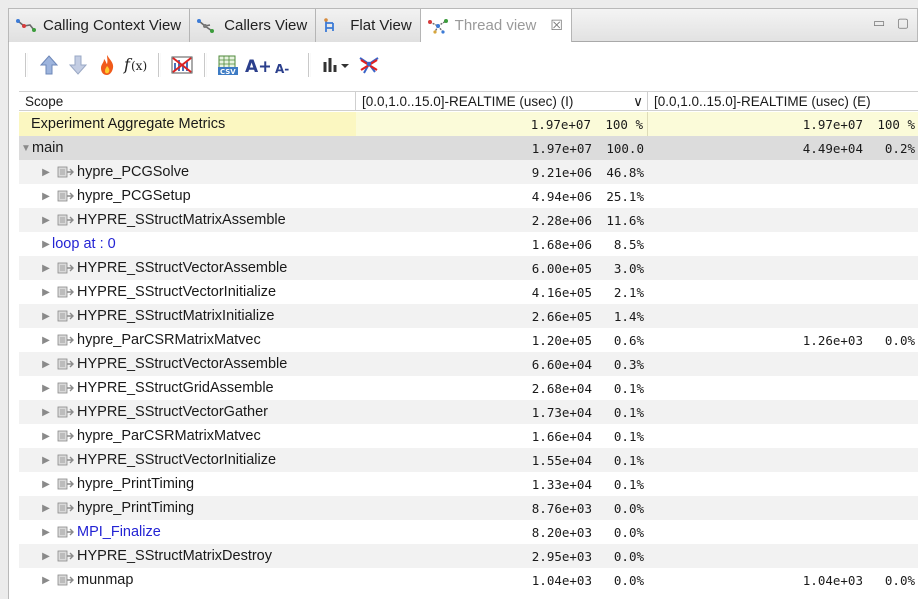 This screenshot has height=599, width=918. What do you see at coordinates (107, 65) in the screenshot?
I see `hot-path-flame-icon` at bounding box center [107, 65].